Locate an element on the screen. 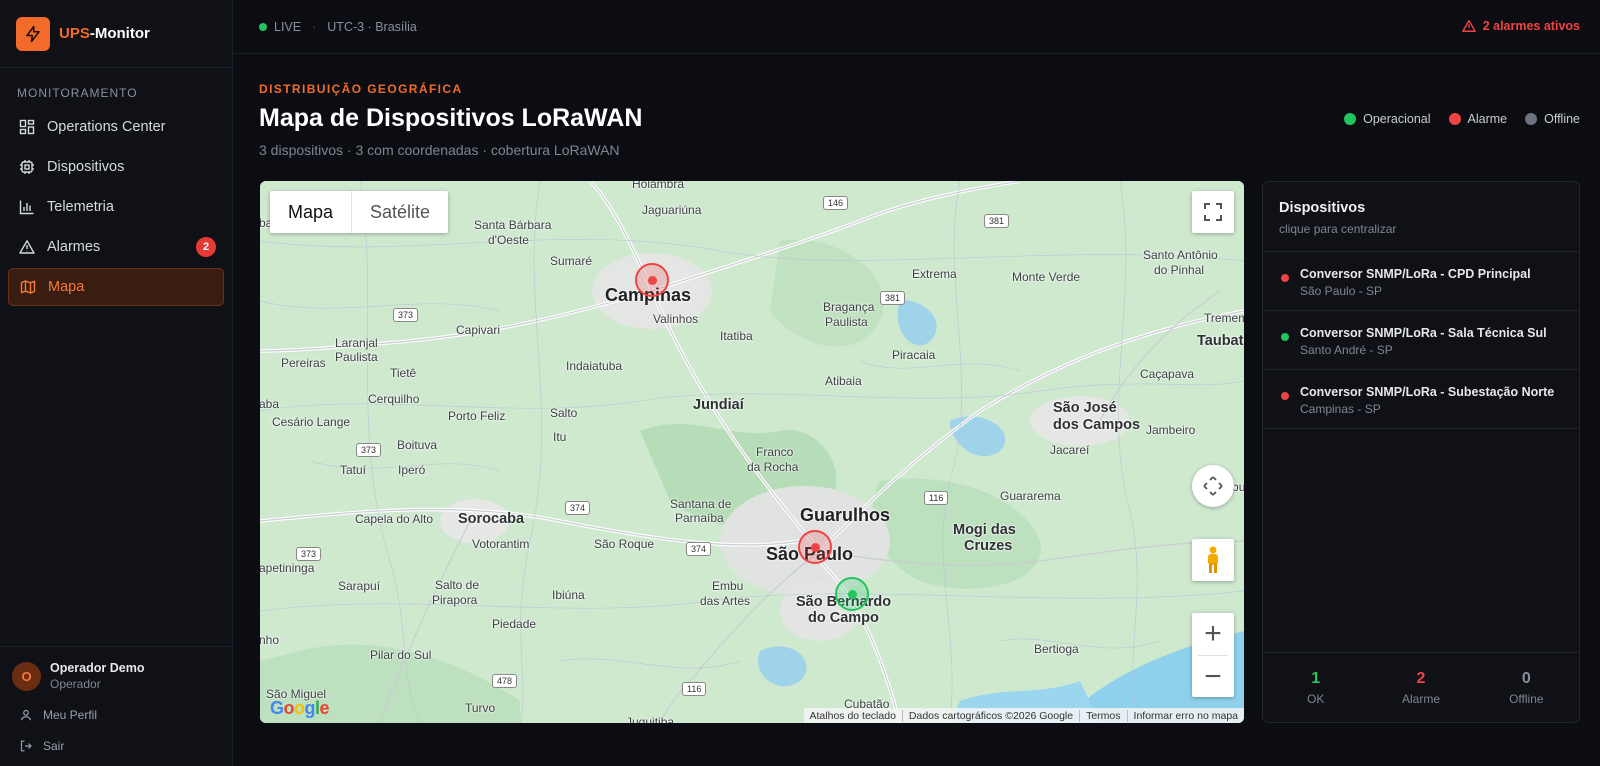  terms-link: Termos is located at coordinates (1102, 715).